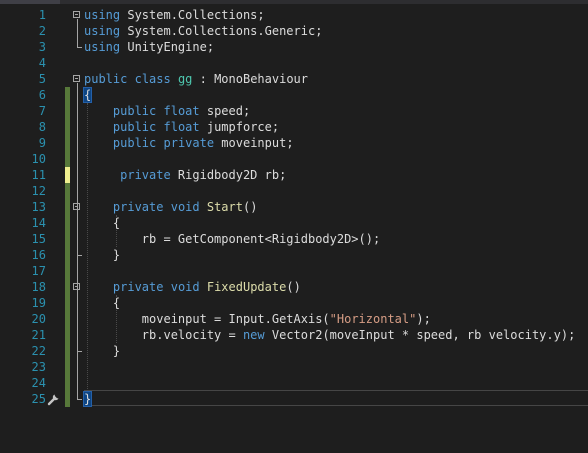 This screenshot has height=453, width=588. I want to click on code-token: class, so click(152, 79).